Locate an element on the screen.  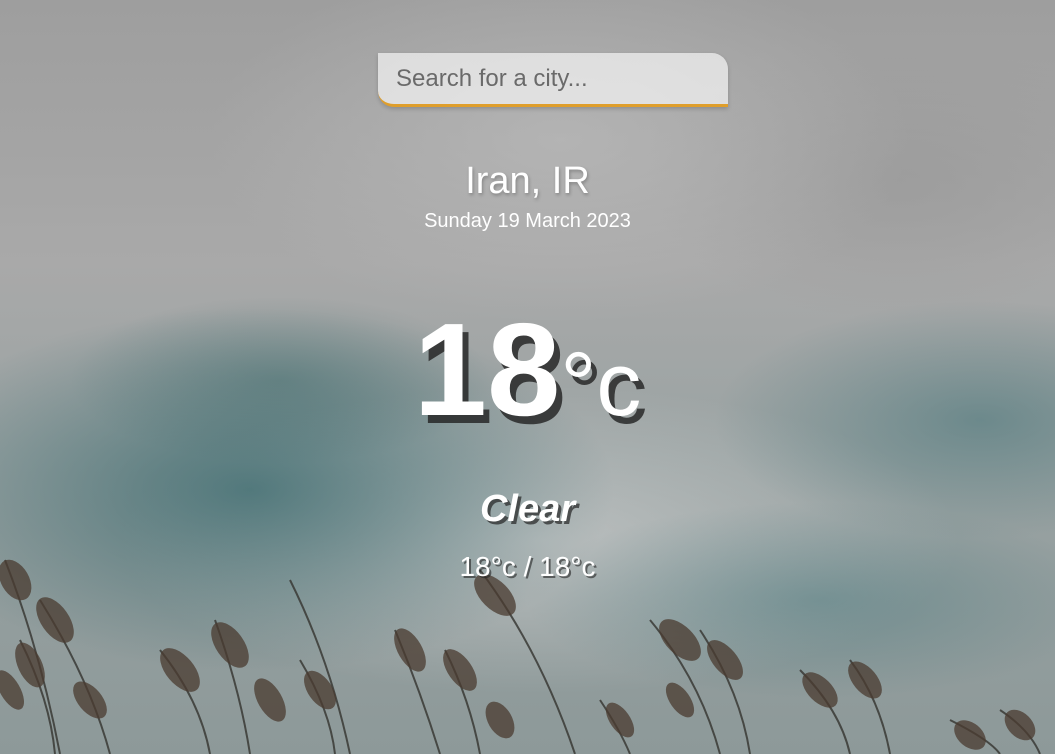
temperature-unit: °c is located at coordinates (601, 385).